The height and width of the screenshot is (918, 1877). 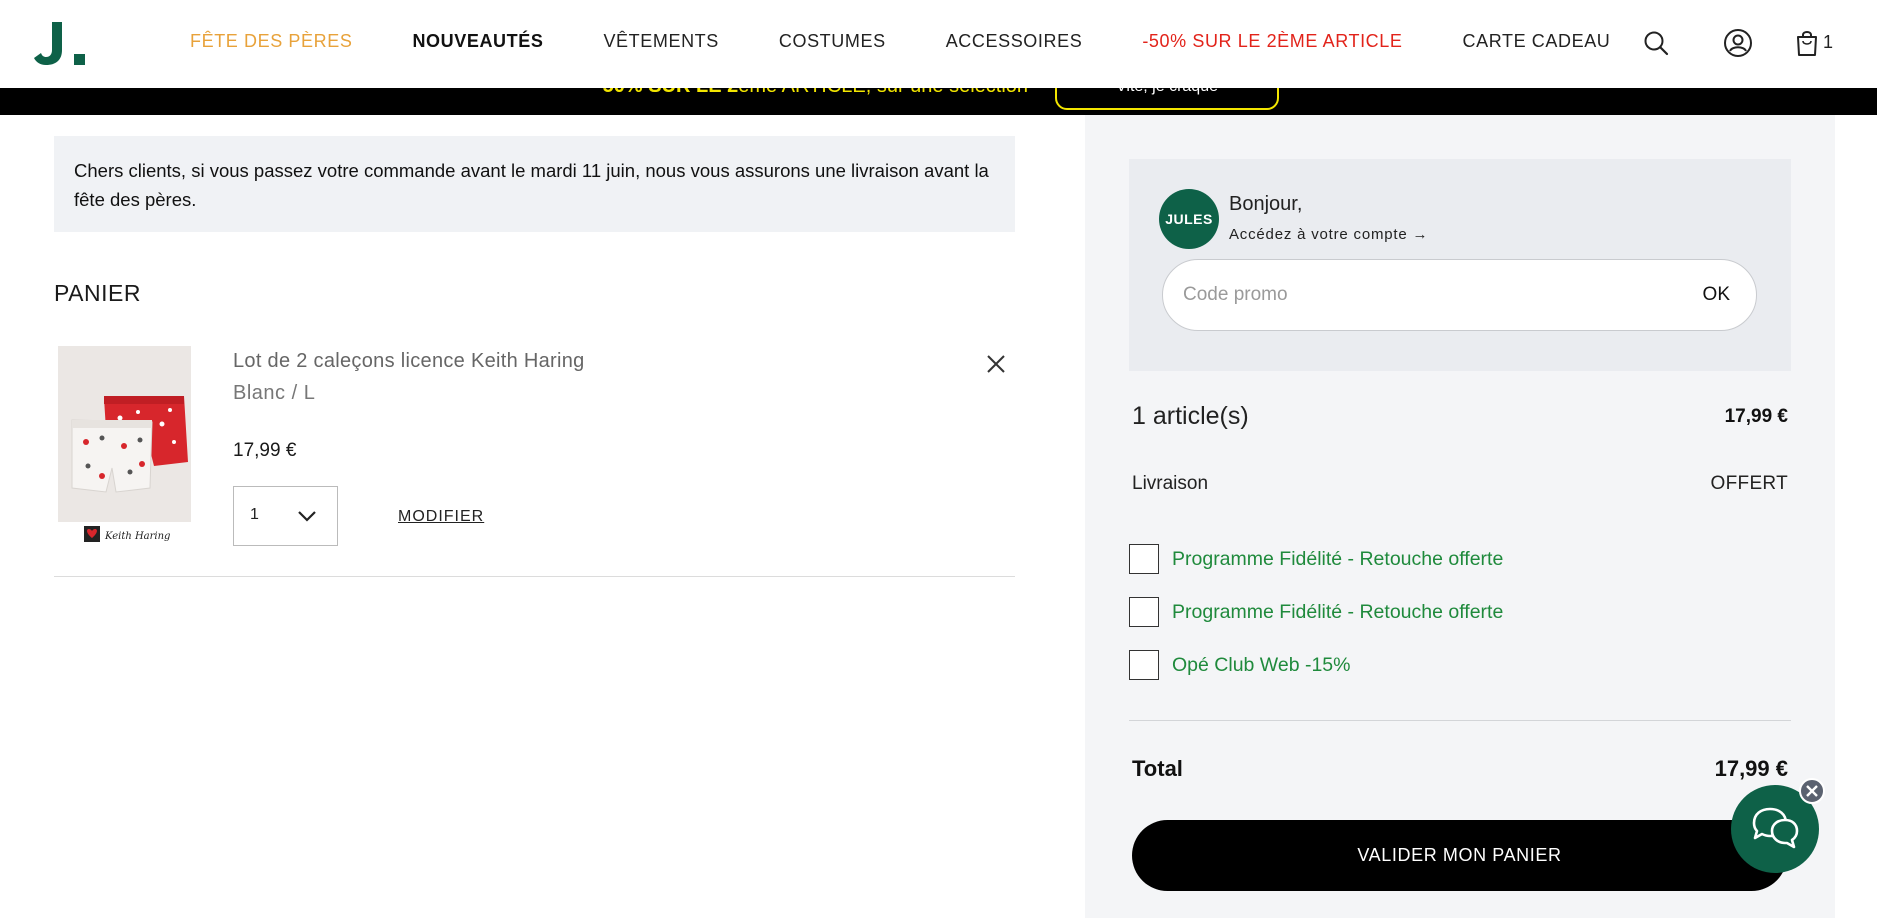 I want to click on total-label: Total, so click(x=1157, y=768).